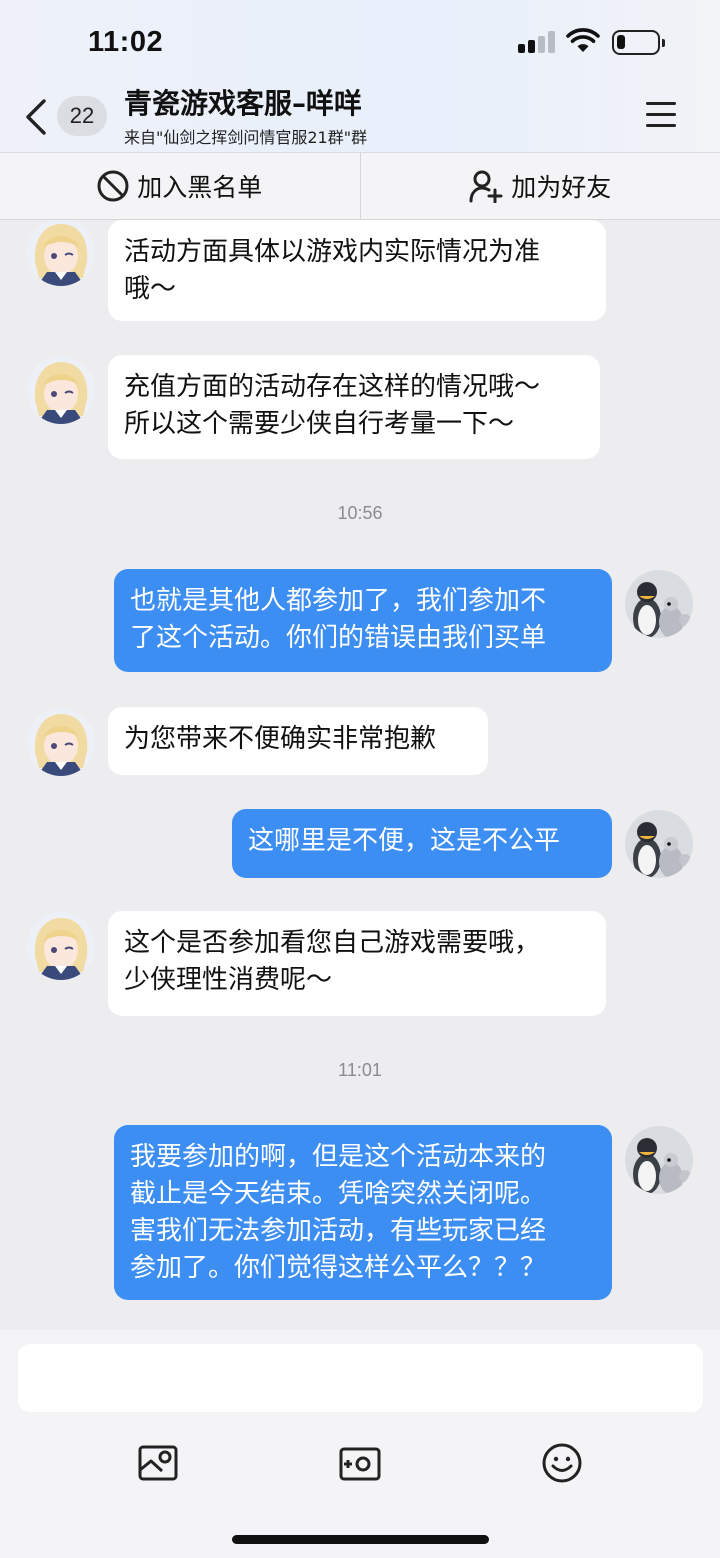 This screenshot has width=720, height=1558. What do you see at coordinates (113, 186) in the screenshot?
I see `no-entry-icon` at bounding box center [113, 186].